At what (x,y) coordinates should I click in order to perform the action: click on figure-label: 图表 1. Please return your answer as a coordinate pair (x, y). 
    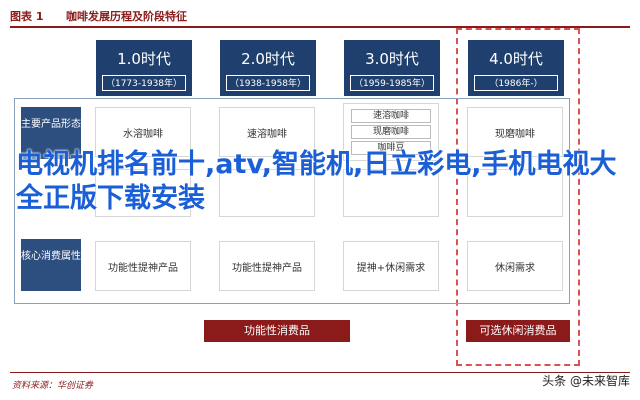
    Looking at the image, I should click on (27, 16).